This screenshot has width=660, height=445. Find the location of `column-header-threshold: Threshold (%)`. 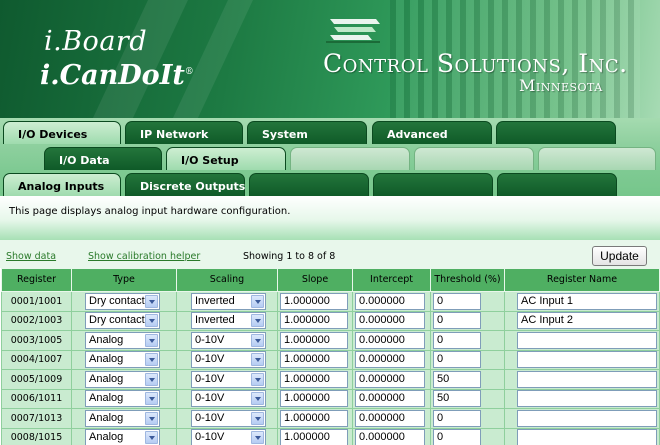

column-header-threshold: Threshold (%) is located at coordinates (467, 280).